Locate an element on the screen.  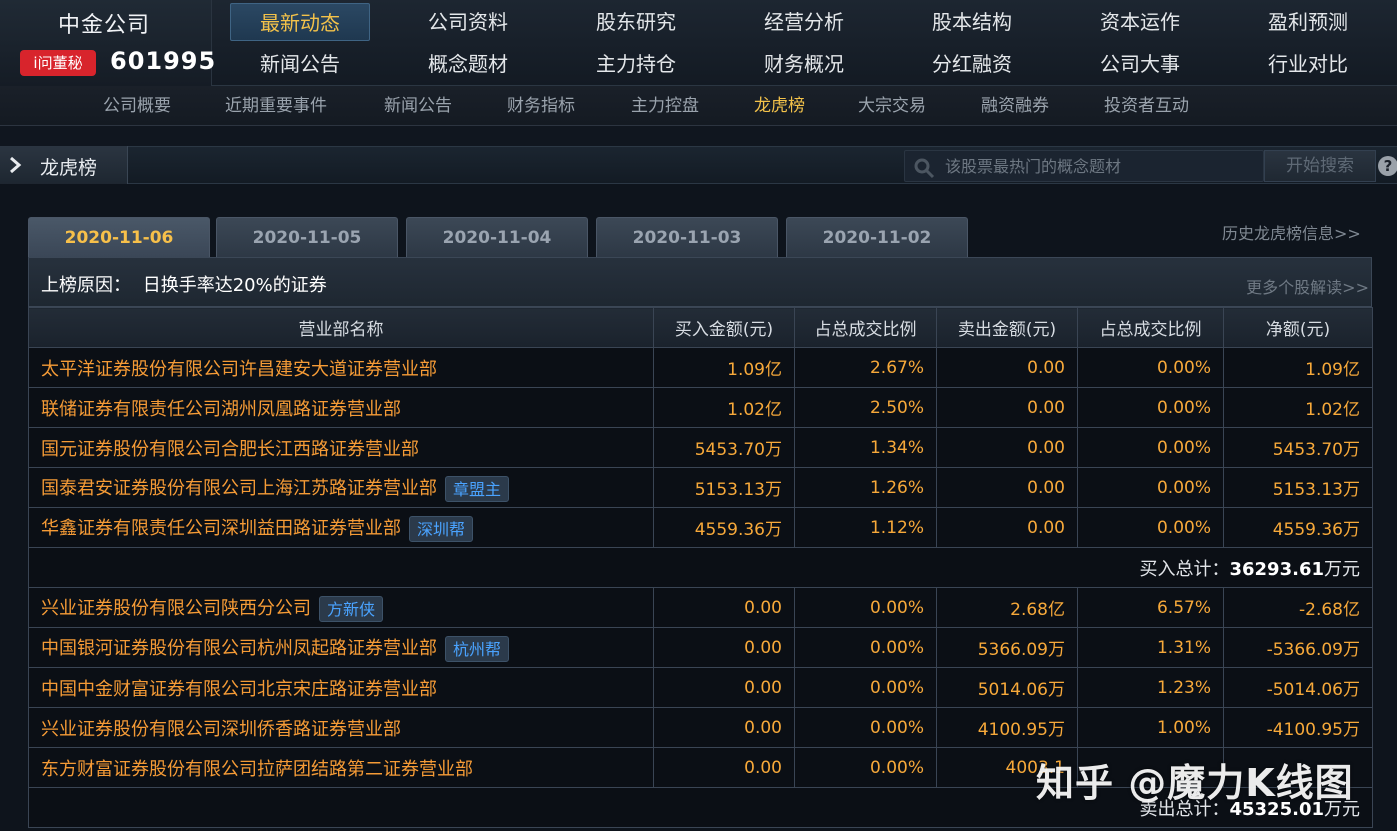
trader-tag: 章盟主 is located at coordinates (477, 488).